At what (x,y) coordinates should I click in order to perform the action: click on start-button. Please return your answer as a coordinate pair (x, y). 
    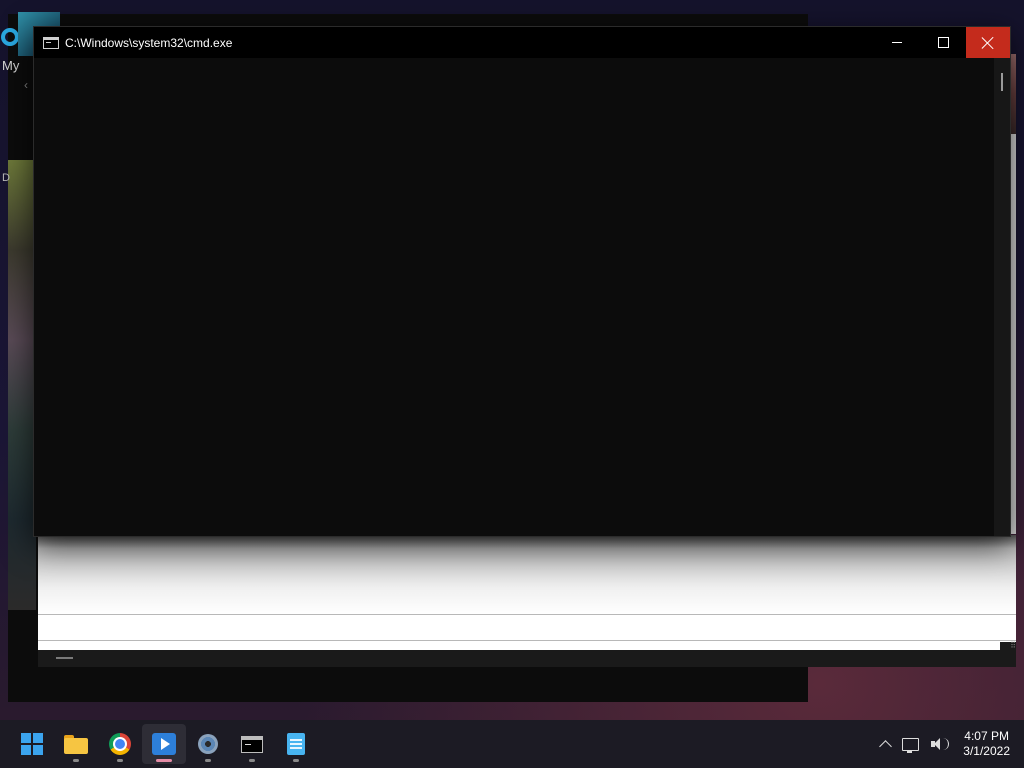
    Looking at the image, I should click on (32, 744).